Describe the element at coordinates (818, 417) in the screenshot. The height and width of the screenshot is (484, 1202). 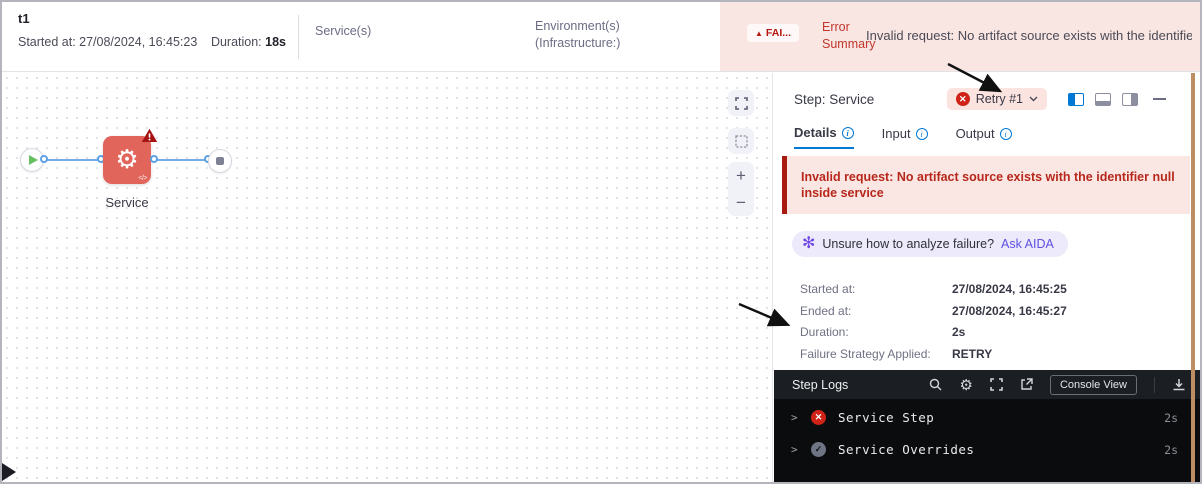
I see `failed-status-icon: ✕` at that location.